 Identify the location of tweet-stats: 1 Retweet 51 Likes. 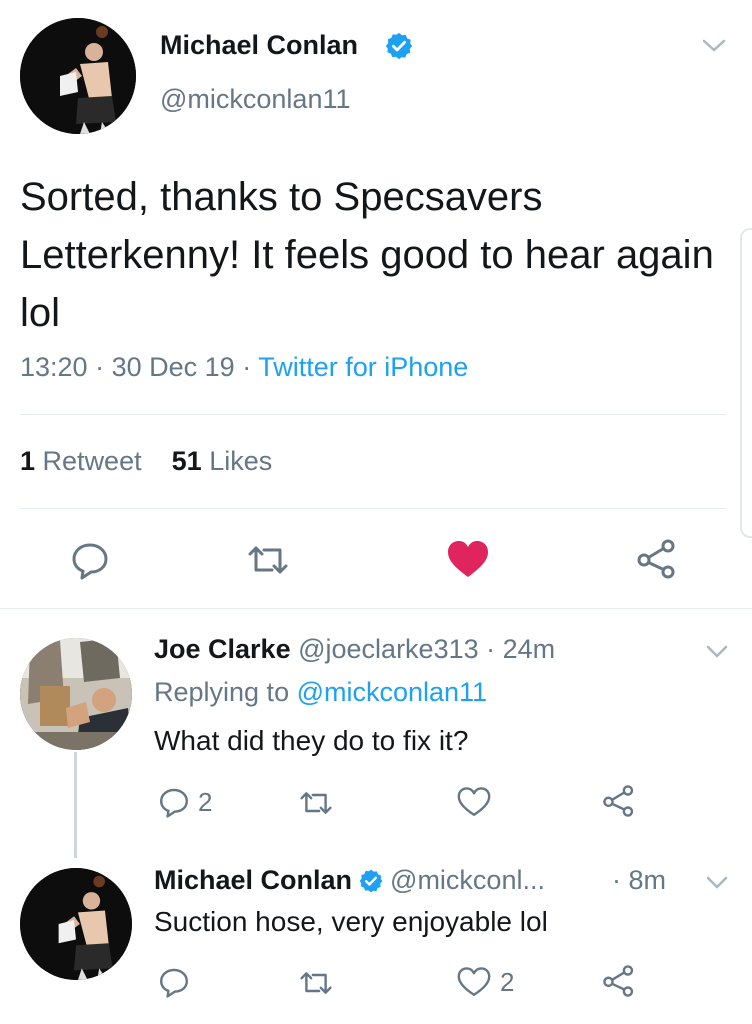
(146, 461).